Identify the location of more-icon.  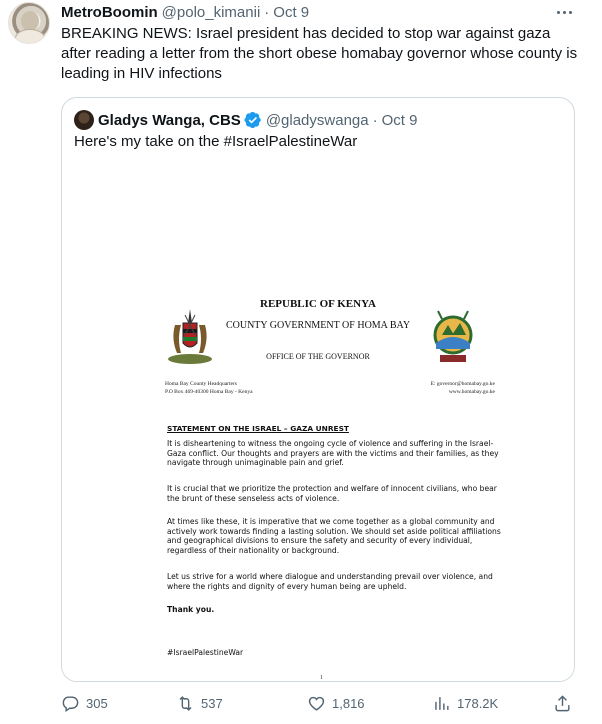
(564, 12).